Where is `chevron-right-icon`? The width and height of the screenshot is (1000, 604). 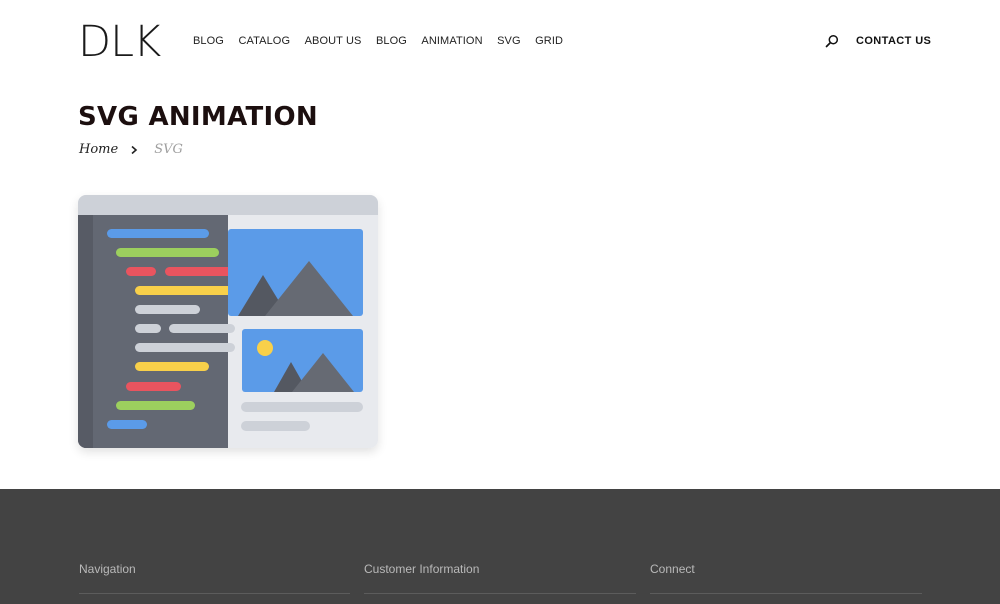 chevron-right-icon is located at coordinates (137, 150).